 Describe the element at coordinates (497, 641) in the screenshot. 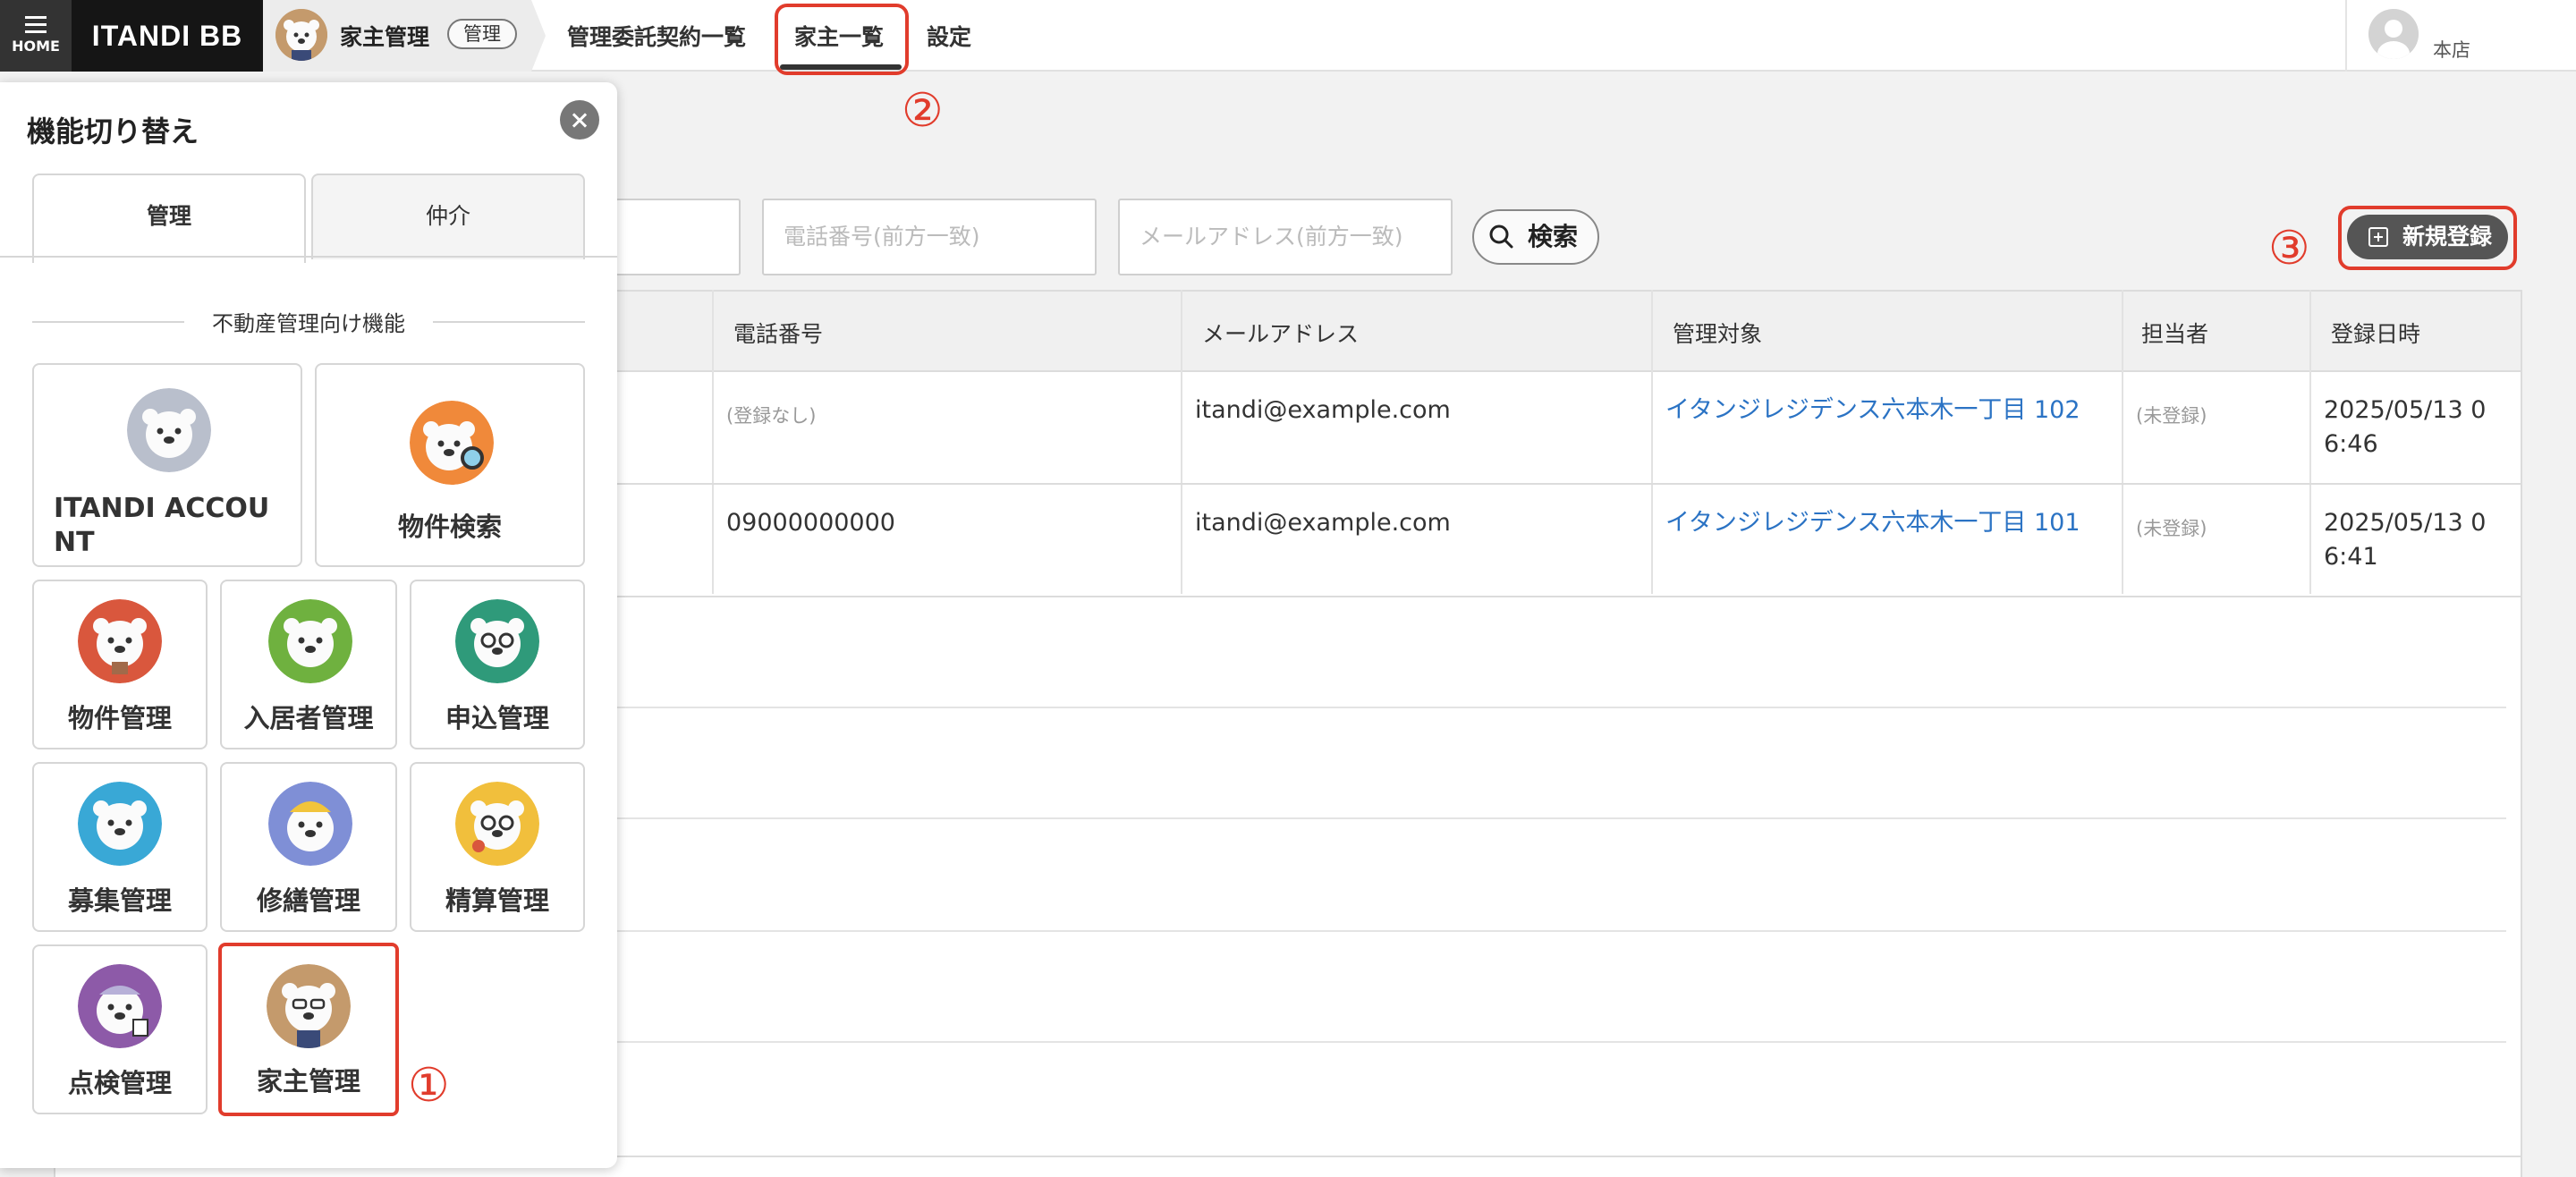

I see `application-bear-icon` at that location.